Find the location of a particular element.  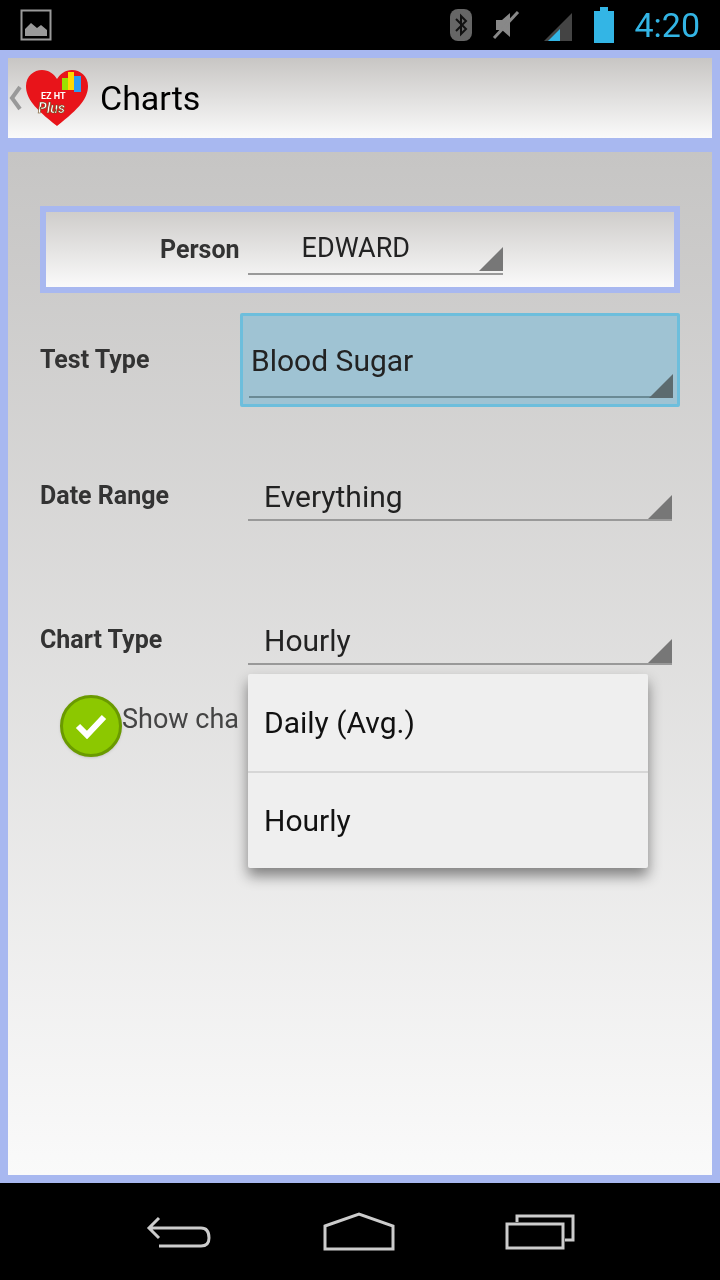

menu-item: Hourly is located at coordinates (448, 819).